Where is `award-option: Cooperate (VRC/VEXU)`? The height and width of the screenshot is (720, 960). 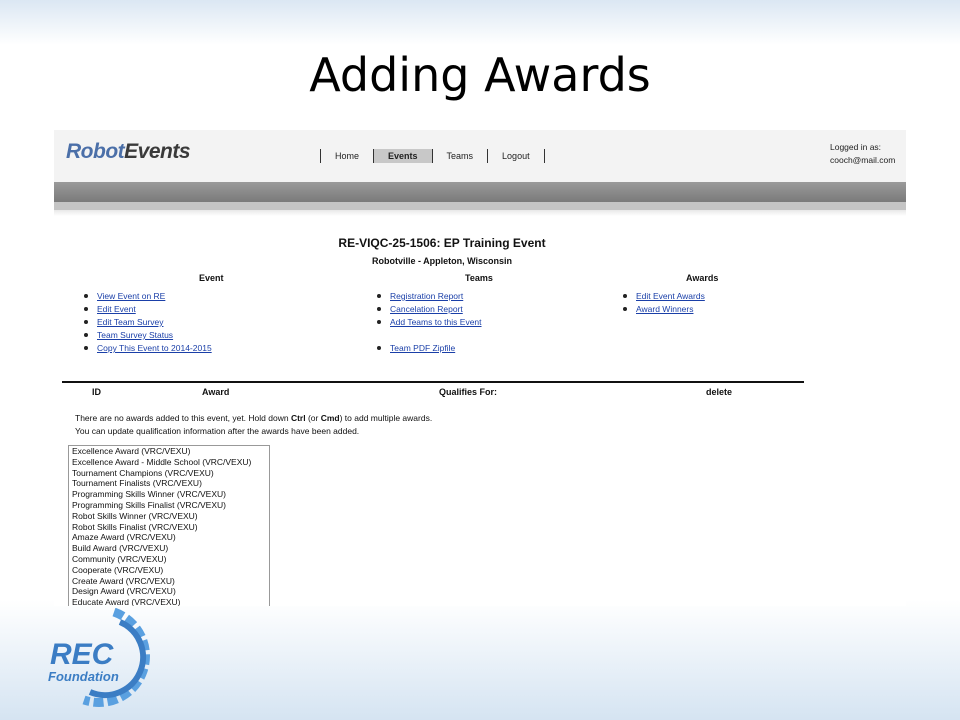 award-option: Cooperate (VRC/VEXU) is located at coordinates (169, 570).